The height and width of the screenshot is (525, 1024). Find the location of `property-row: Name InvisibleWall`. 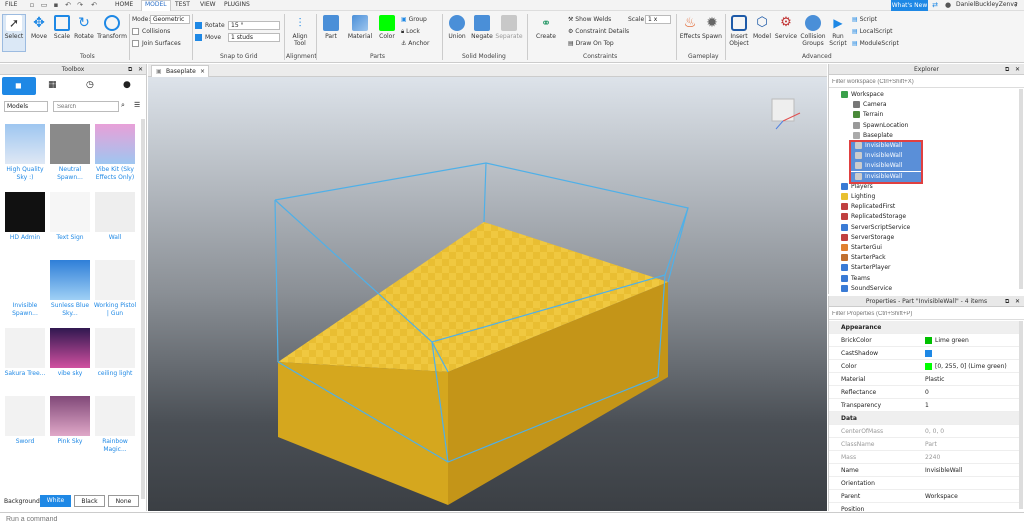

property-row: Name InvisibleWall is located at coordinates (924, 470).